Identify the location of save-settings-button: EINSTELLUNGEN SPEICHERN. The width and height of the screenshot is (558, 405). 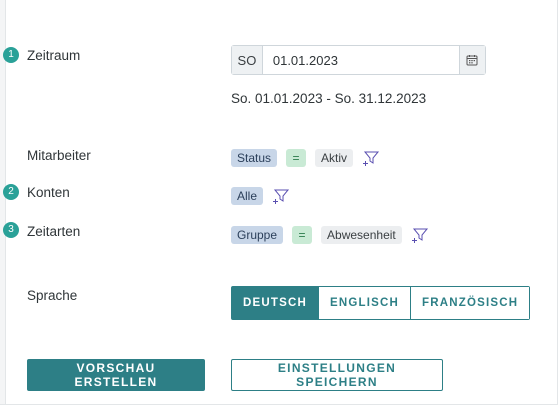
(337, 375).